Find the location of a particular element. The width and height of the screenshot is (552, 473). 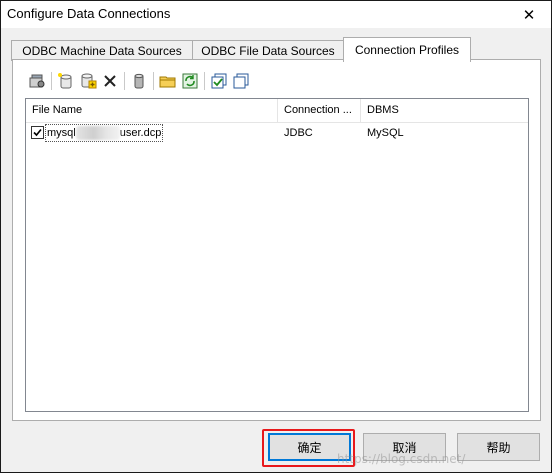

delete-icon is located at coordinates (110, 81).